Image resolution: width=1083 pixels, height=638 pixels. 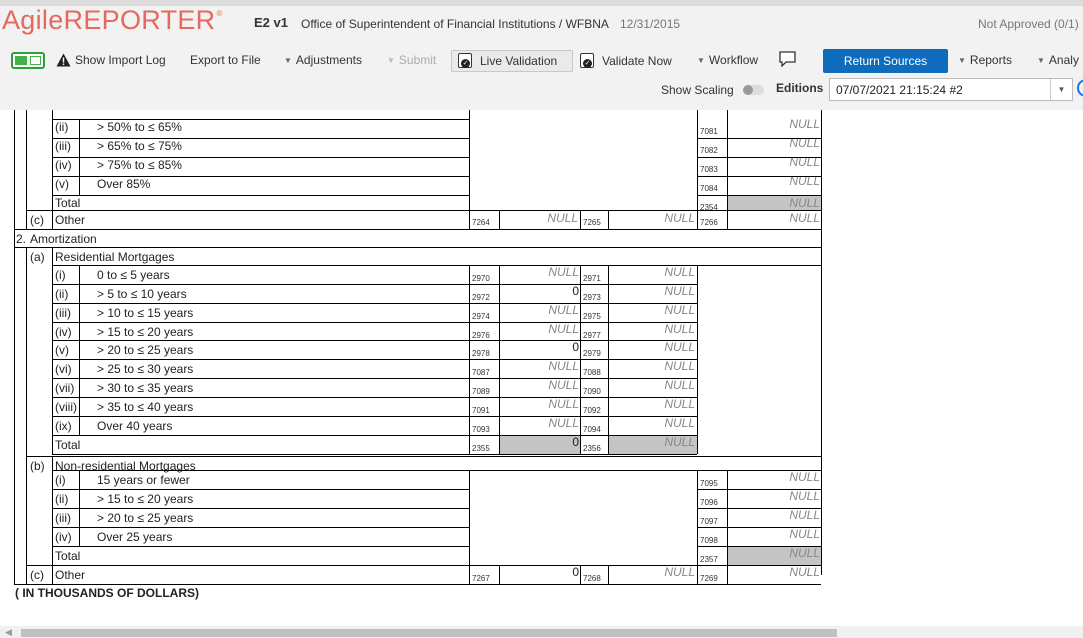 I want to click on editions-select: 07/07/2021 21:15:24 #2 ▼, so click(x=951, y=89).